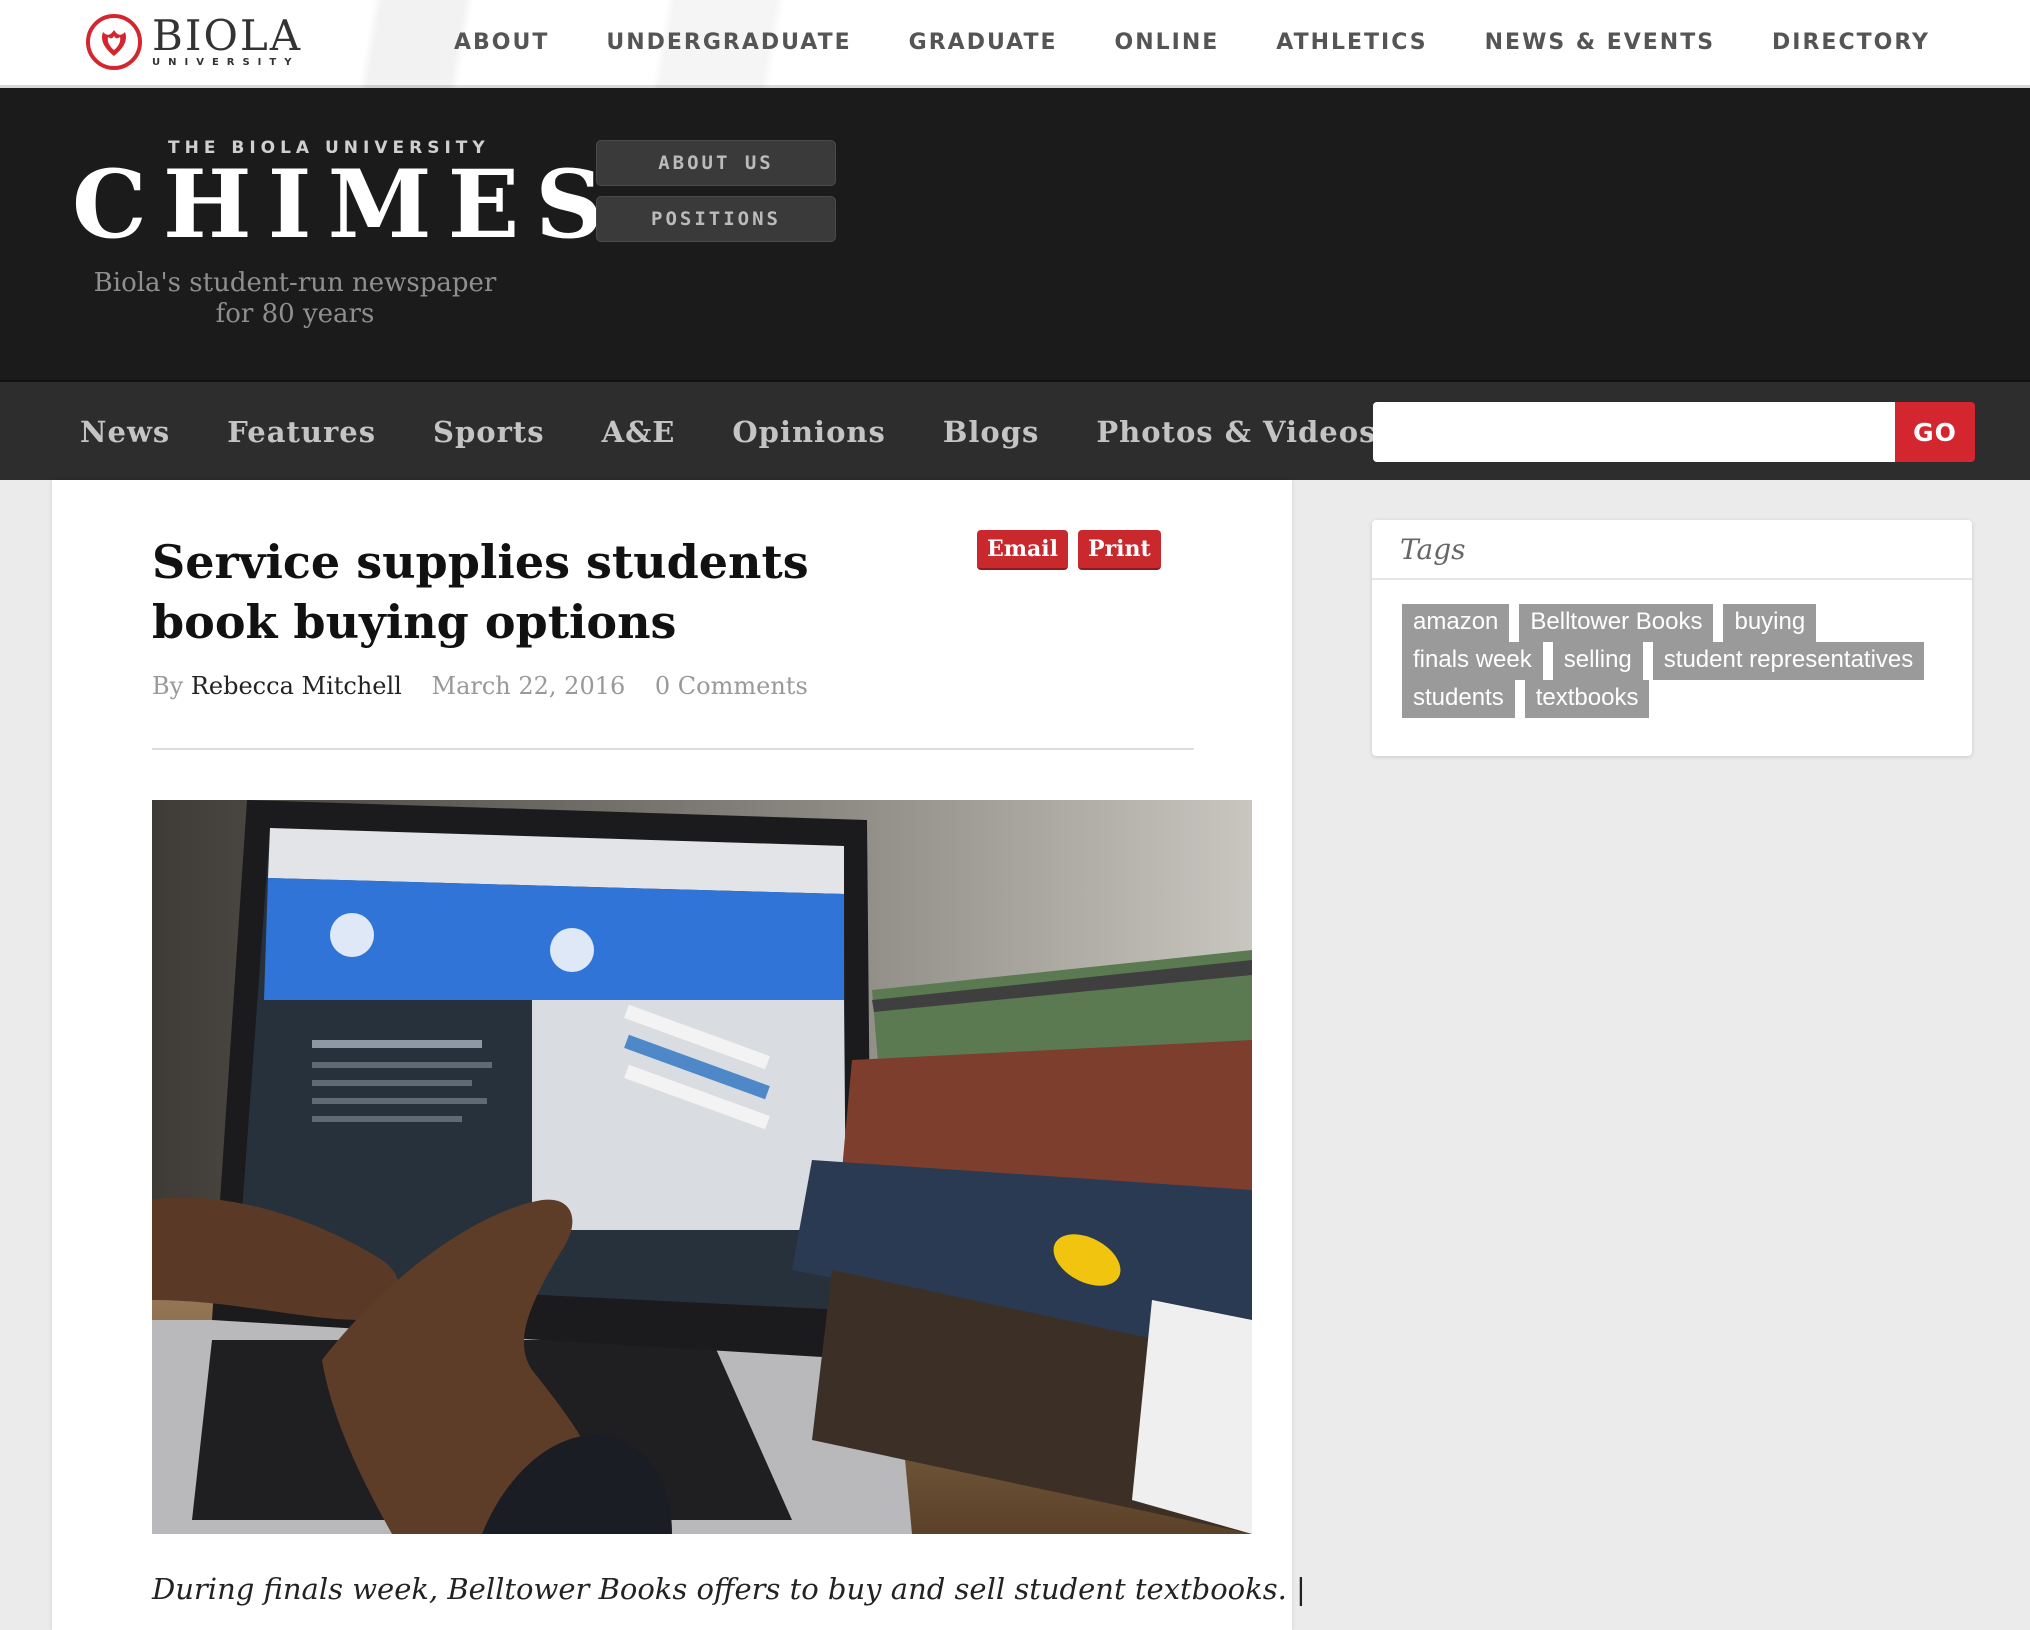 This screenshot has height=1630, width=2030. Describe the element at coordinates (1074, 550) in the screenshot. I see `article-actions: Email Print` at that location.